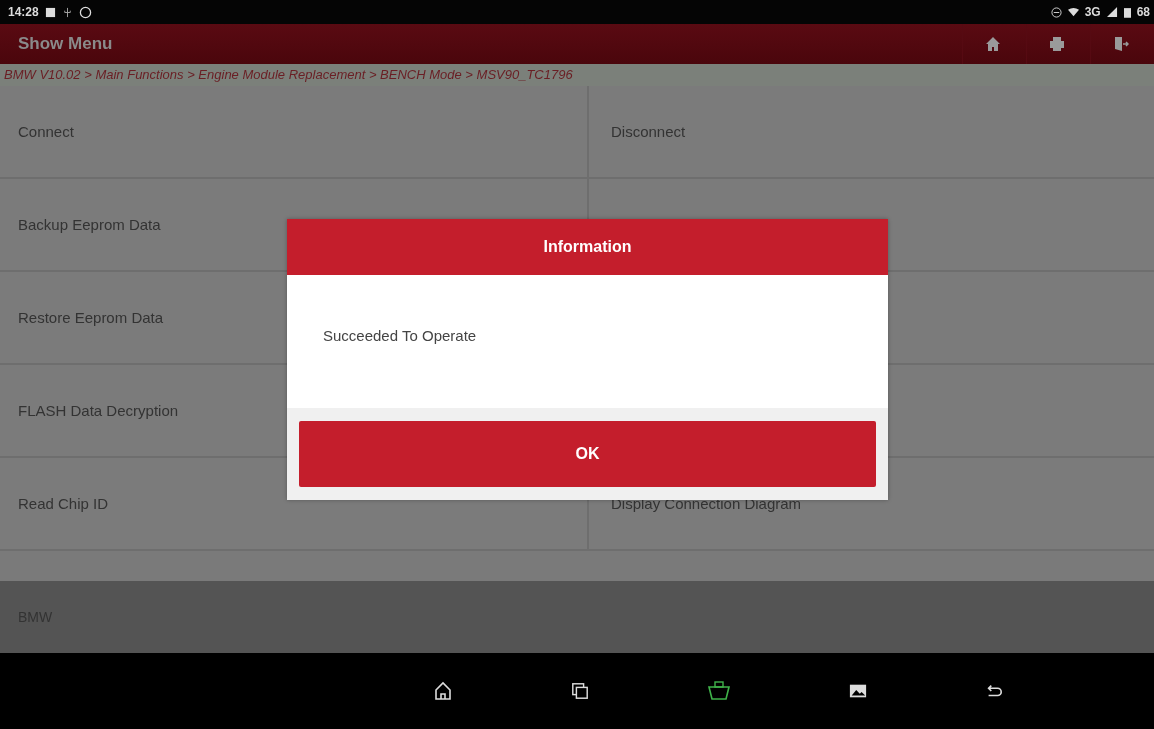 The height and width of the screenshot is (729, 1154). I want to click on wifi-icon, so click(1073, 12).